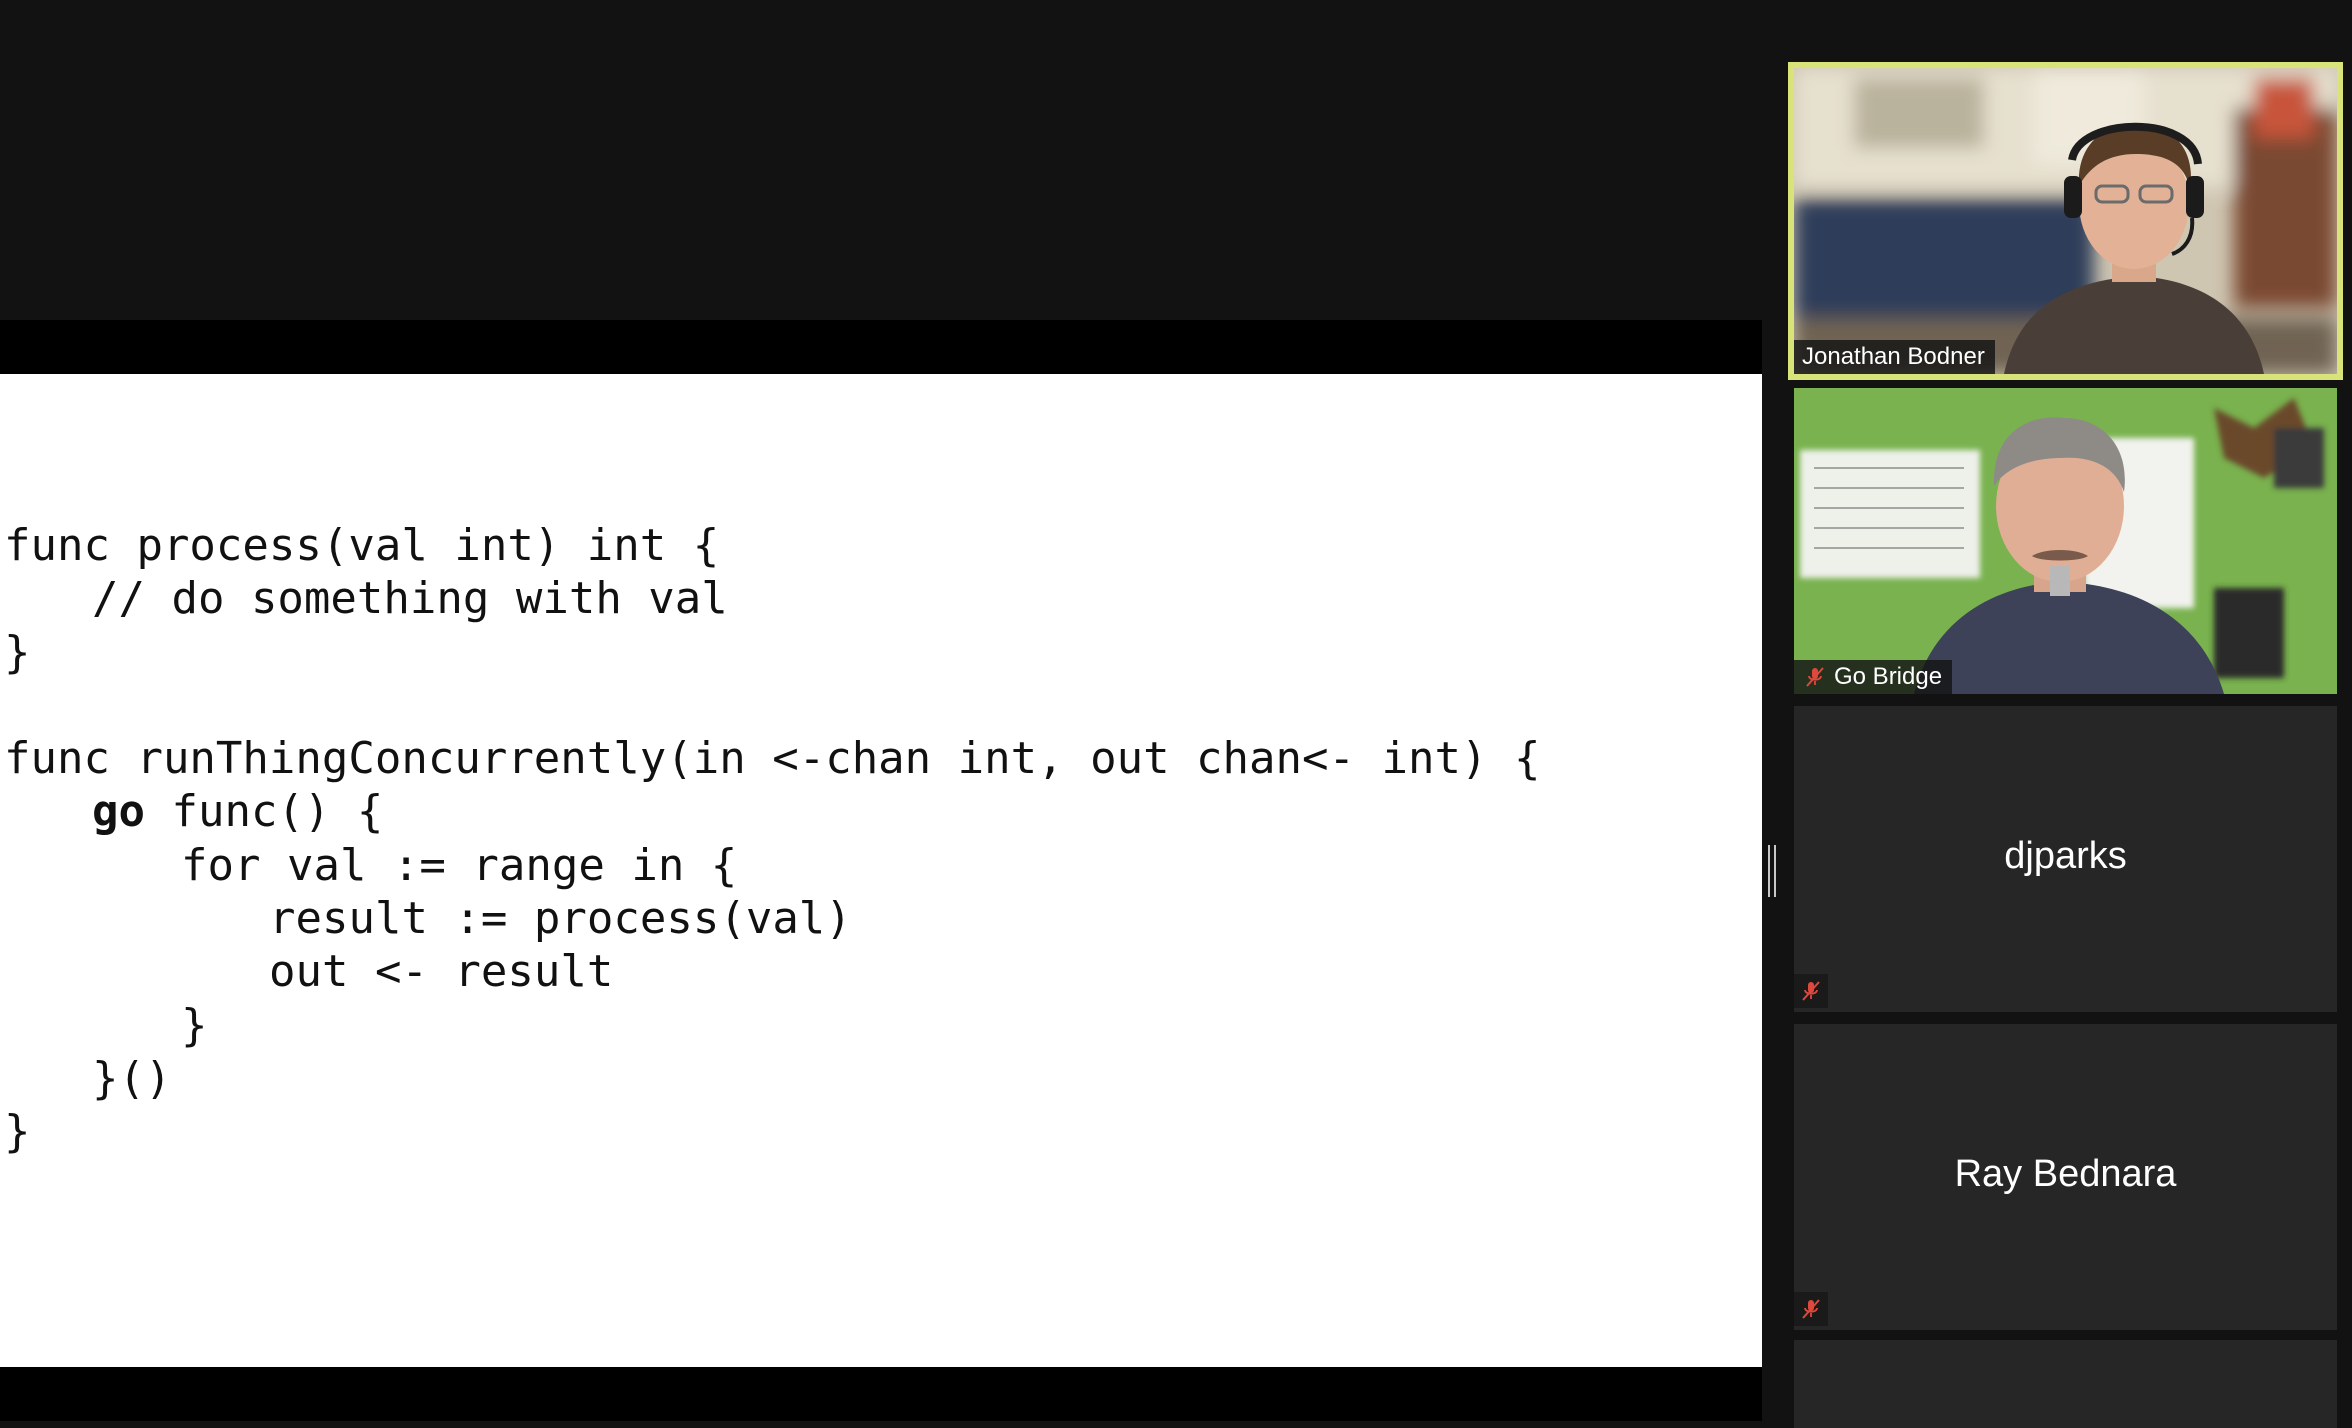 This screenshot has height=1428, width=2352. I want to click on participant-tile: Go Bridge, so click(2065, 541).